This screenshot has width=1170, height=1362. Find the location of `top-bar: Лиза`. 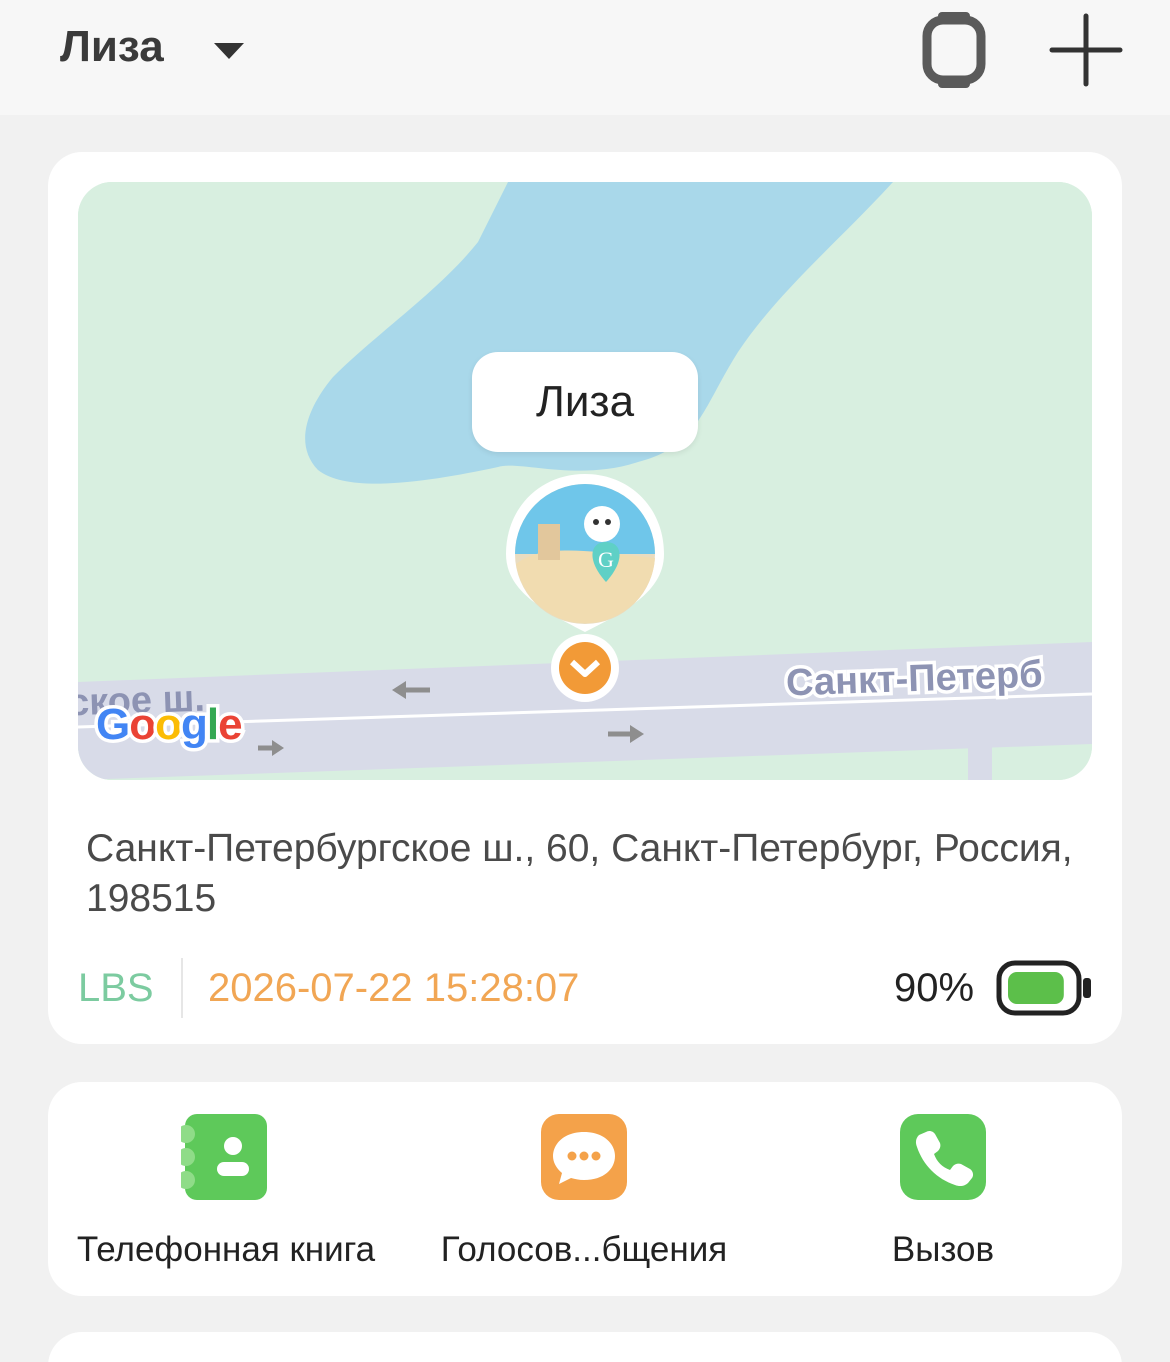

top-bar: Лиза is located at coordinates (585, 57).